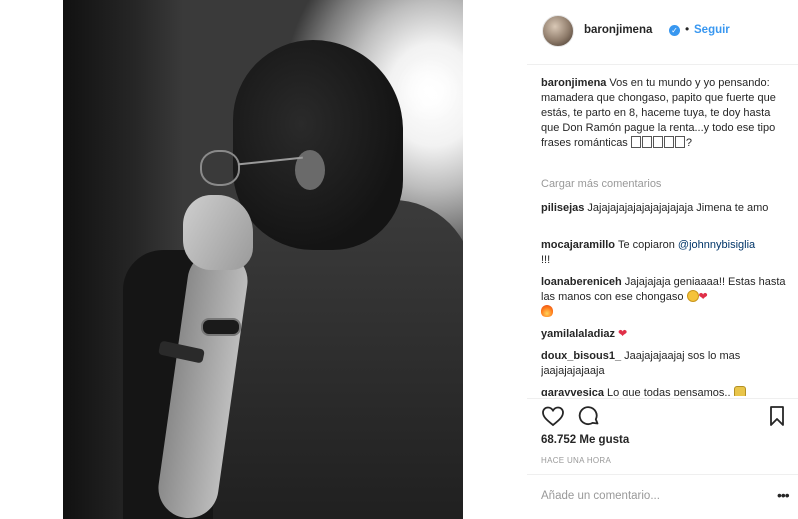  I want to click on comment-text-end: !!!, so click(546, 260).